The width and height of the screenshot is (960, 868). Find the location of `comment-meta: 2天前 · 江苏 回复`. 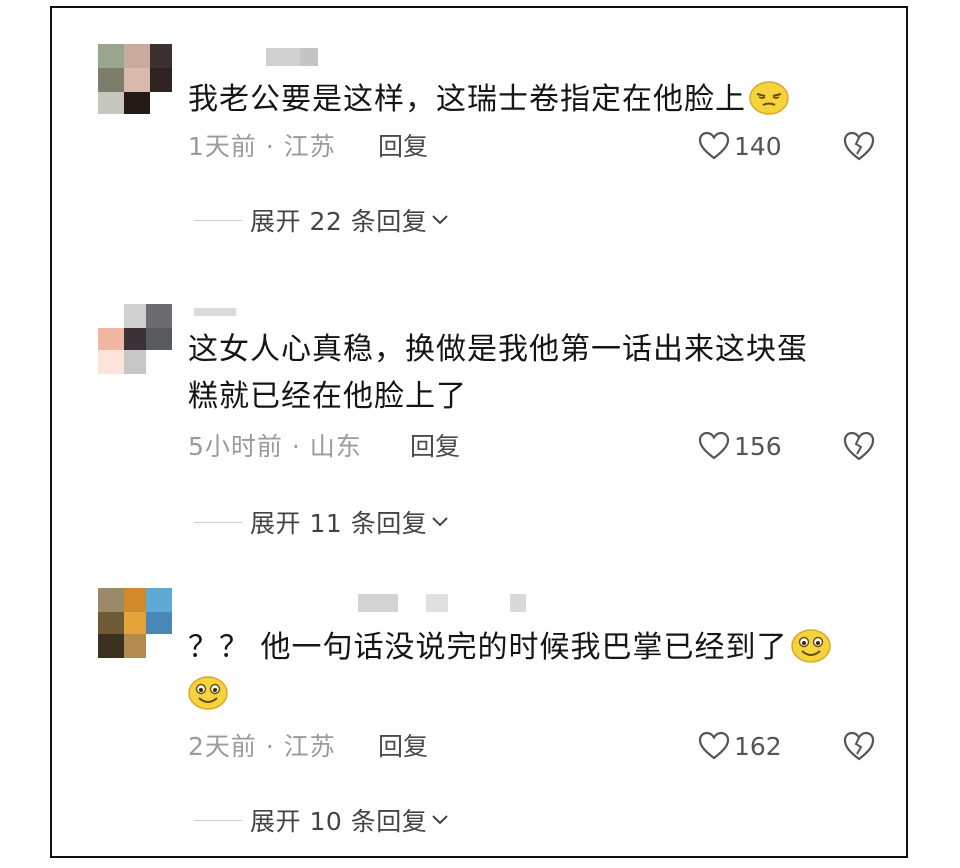

comment-meta: 2天前 · 江苏 回复 is located at coordinates (308, 747).